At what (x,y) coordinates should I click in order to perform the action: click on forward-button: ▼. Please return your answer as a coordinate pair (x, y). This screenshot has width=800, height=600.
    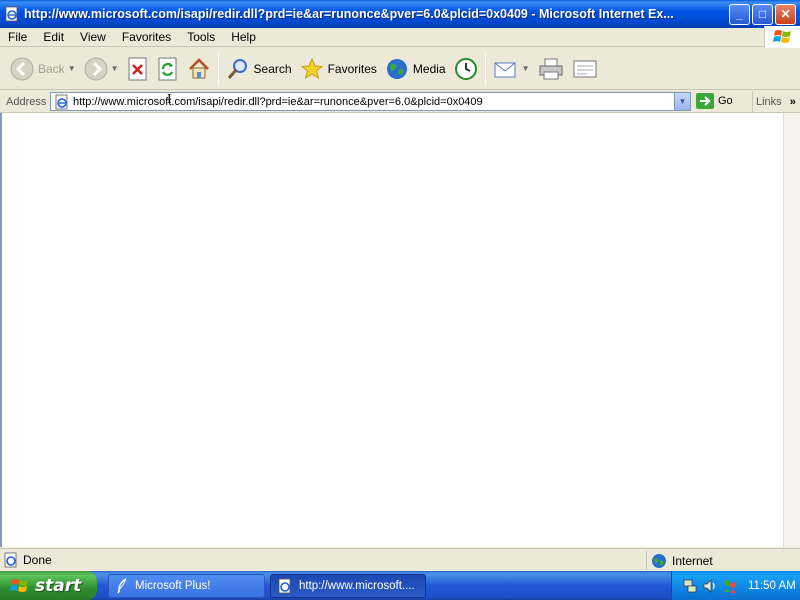
    Looking at the image, I should click on (101, 69).